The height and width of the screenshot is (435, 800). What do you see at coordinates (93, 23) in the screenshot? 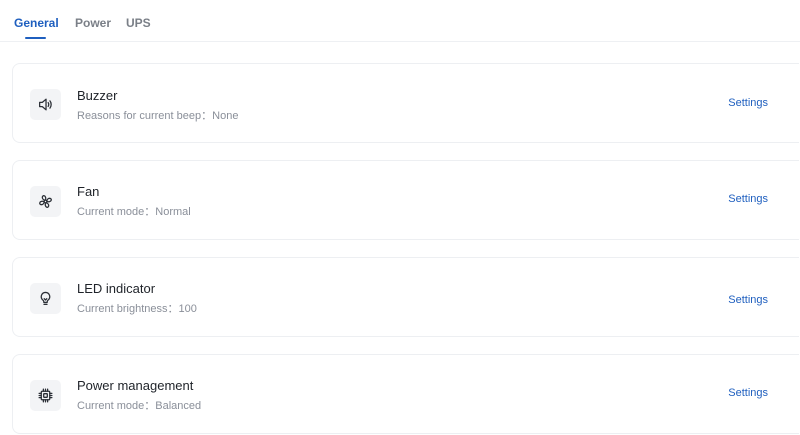
I see `tab-power: Power` at bounding box center [93, 23].